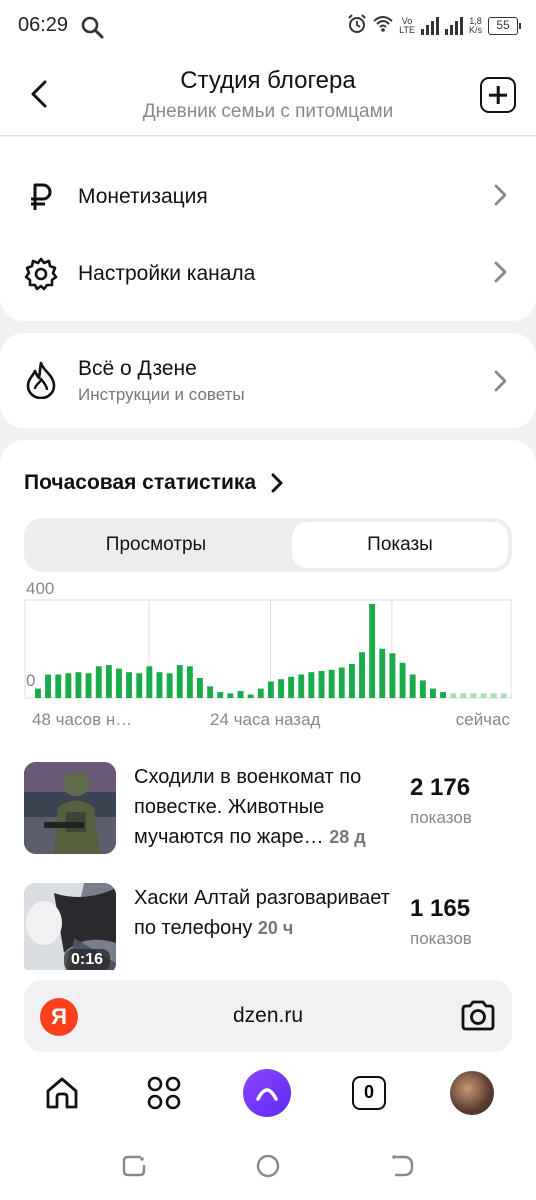  Describe the element at coordinates (383, 25) in the screenshot. I see `wifi-icon` at that location.